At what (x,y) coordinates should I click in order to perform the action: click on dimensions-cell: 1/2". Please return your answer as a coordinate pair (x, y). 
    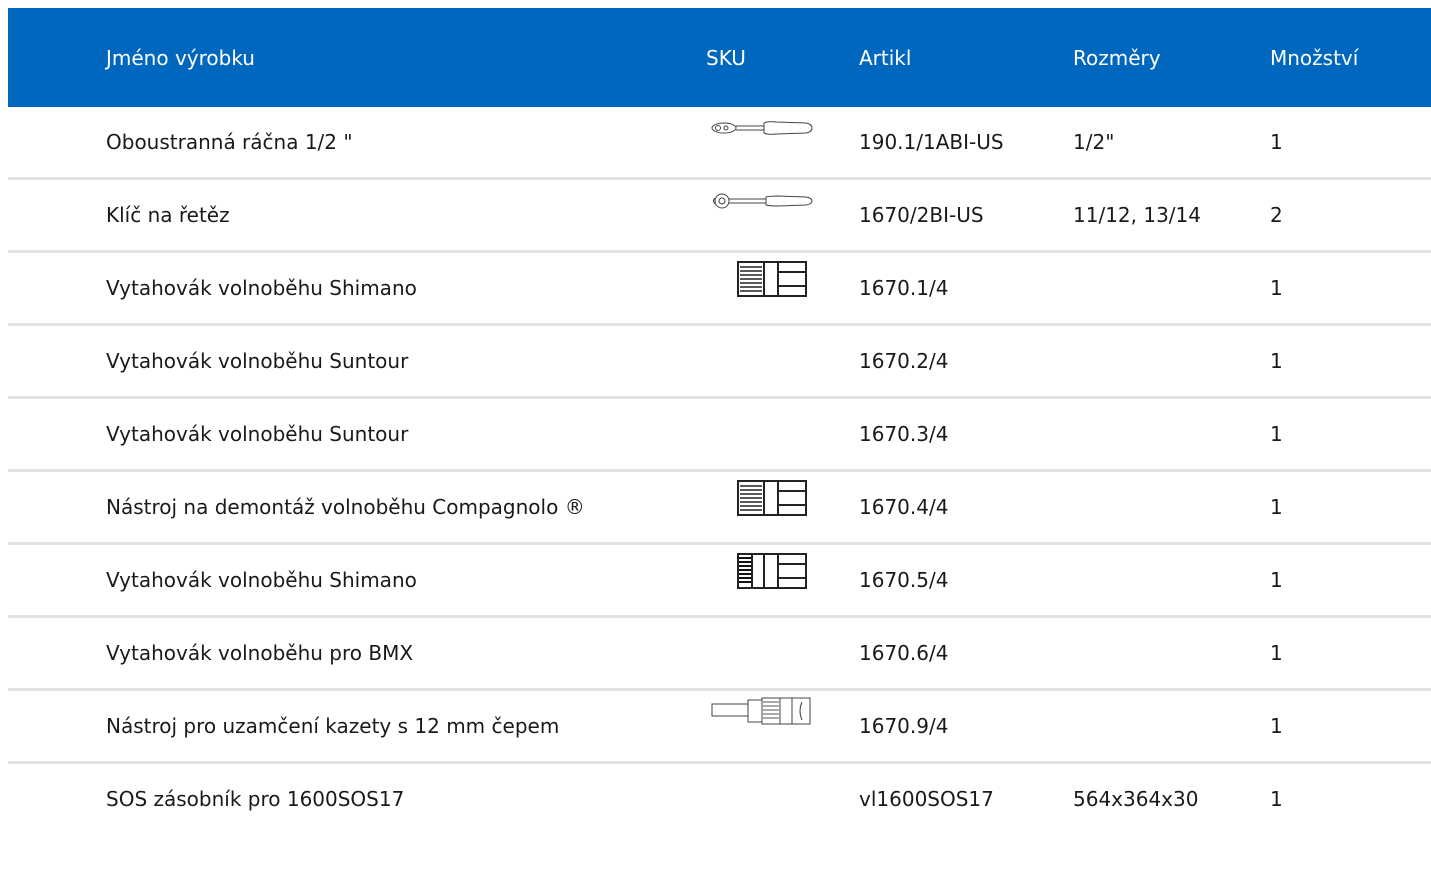
    Looking at the image, I should click on (1094, 142).